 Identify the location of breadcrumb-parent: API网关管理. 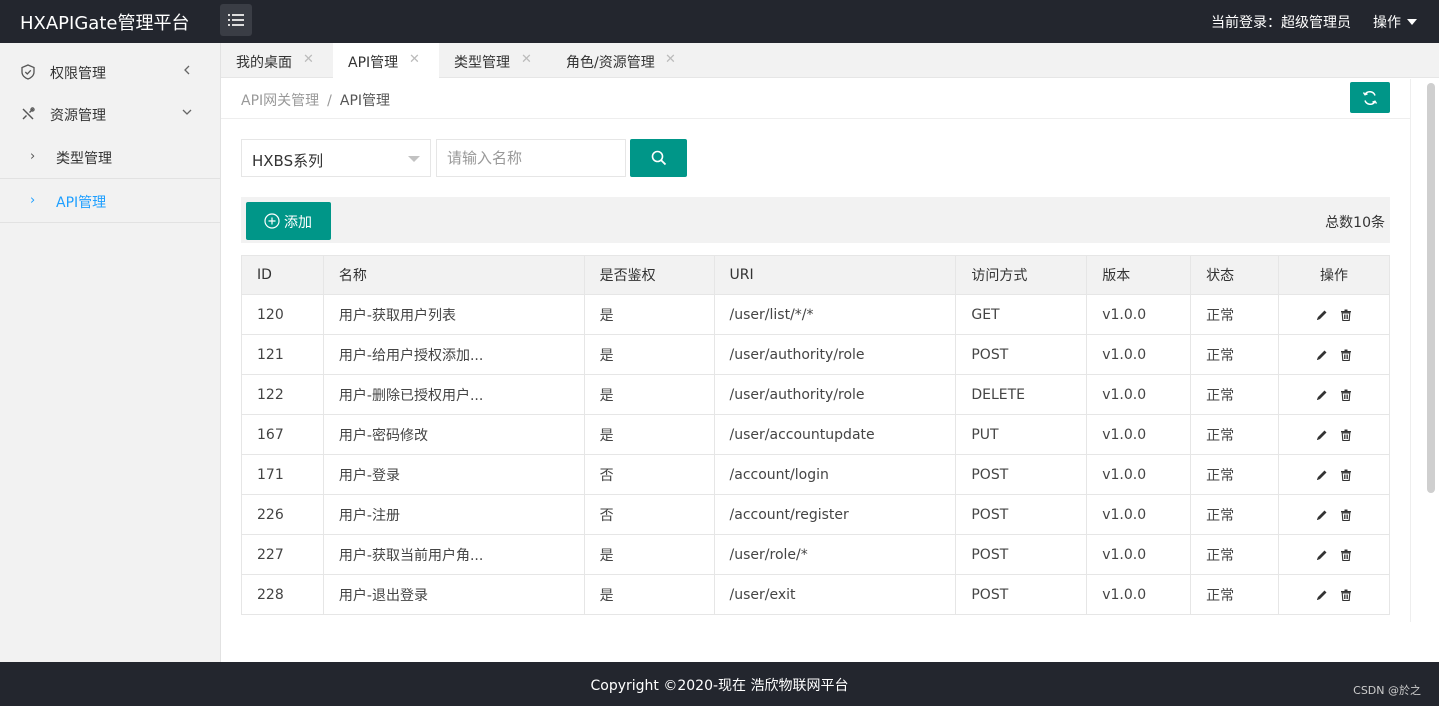
(280, 101).